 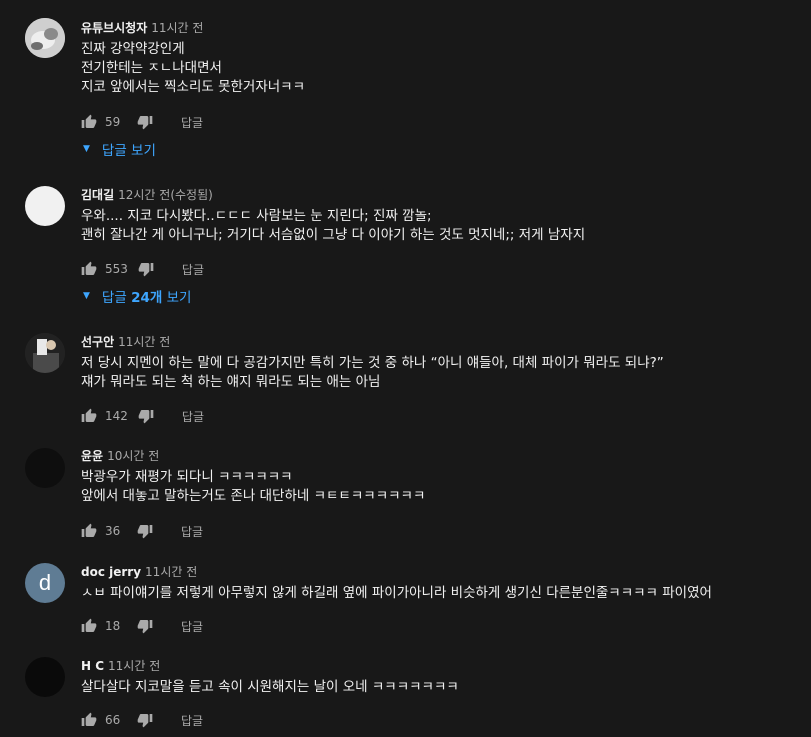 I want to click on view-replies-button: ▼ 답글 24개 보기, so click(x=136, y=296).